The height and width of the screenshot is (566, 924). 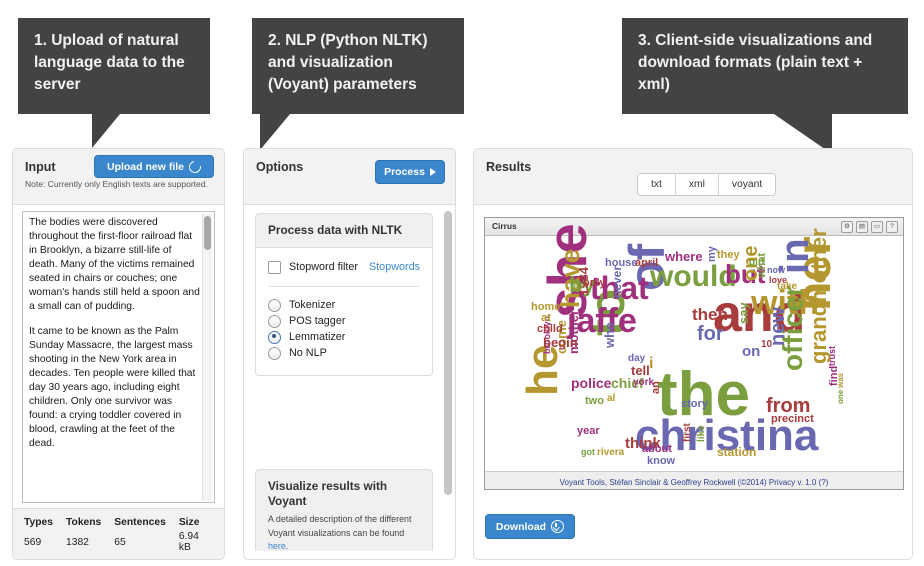 I want to click on tab-xml: xml, so click(x=697, y=184).